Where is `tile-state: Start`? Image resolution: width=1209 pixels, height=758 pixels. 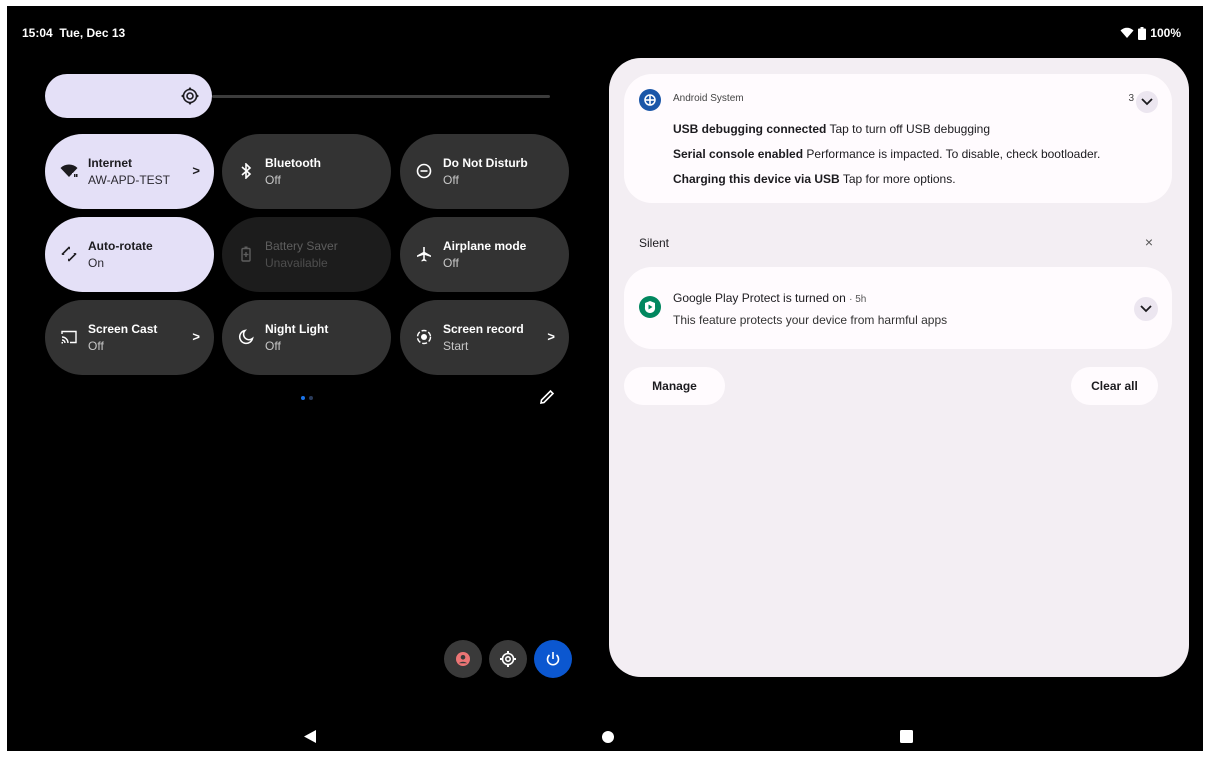
tile-state: Start is located at coordinates (456, 346).